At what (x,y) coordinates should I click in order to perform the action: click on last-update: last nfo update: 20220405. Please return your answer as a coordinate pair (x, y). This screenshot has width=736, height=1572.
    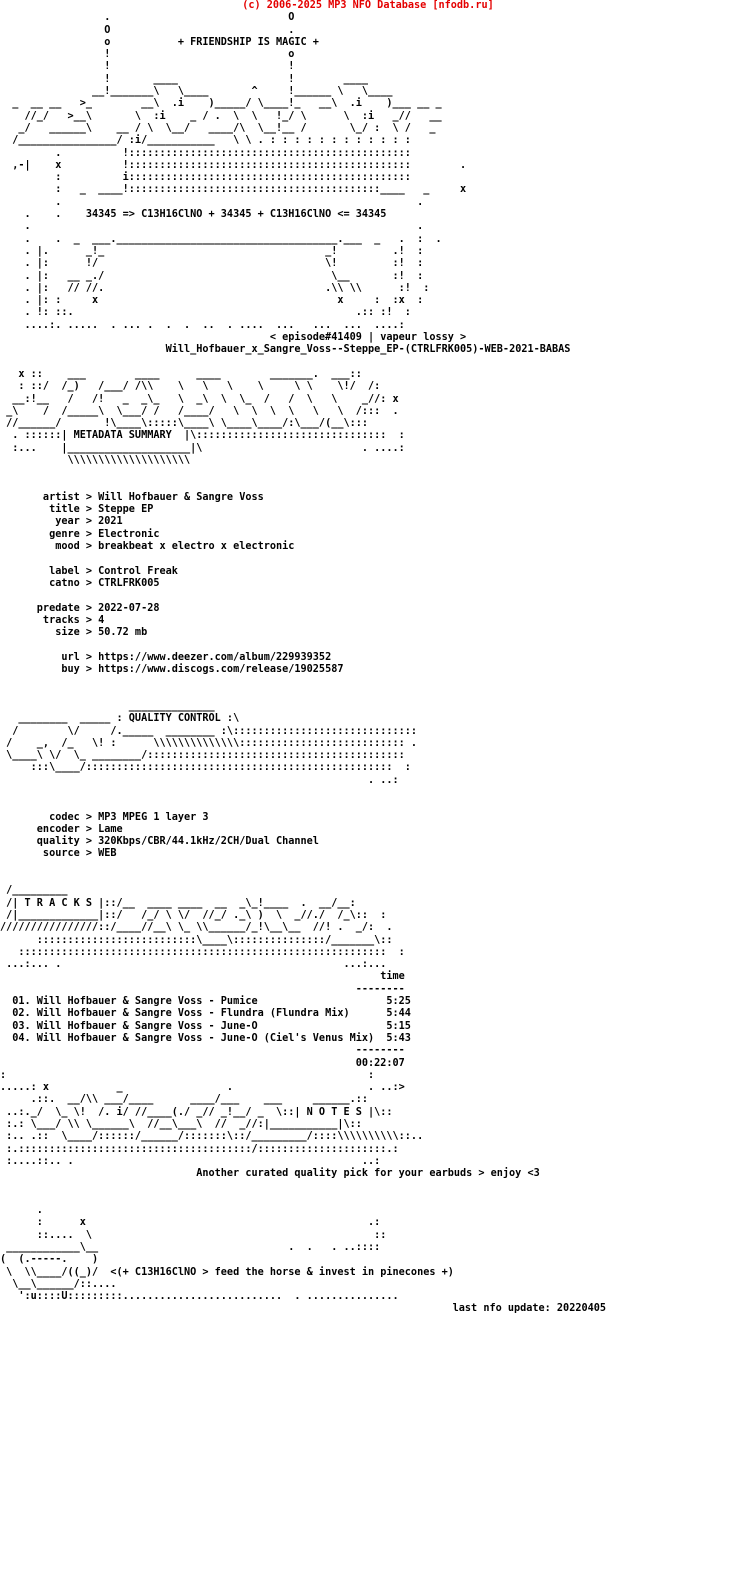
    Looking at the image, I should click on (529, 1309).